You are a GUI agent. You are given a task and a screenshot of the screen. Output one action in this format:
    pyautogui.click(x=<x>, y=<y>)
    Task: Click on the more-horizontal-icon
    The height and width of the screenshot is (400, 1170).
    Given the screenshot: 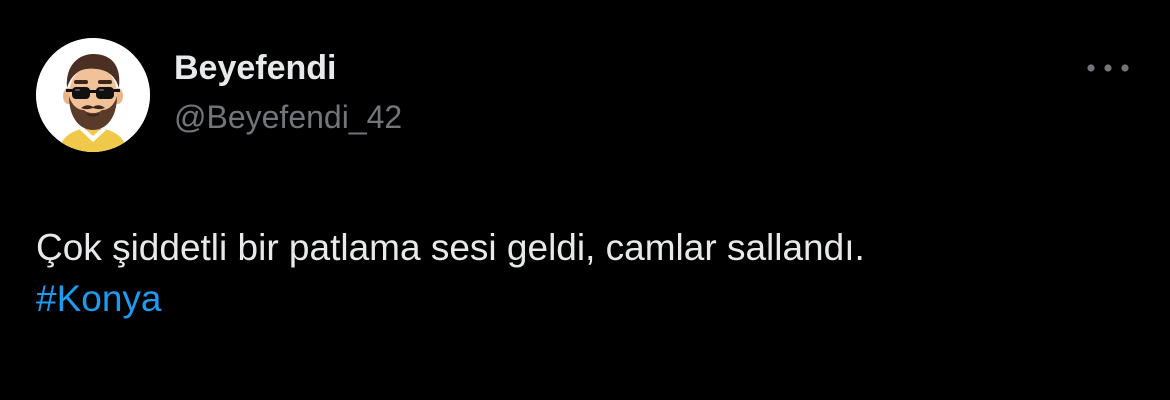 What is the action you would take?
    pyautogui.click(x=1108, y=68)
    